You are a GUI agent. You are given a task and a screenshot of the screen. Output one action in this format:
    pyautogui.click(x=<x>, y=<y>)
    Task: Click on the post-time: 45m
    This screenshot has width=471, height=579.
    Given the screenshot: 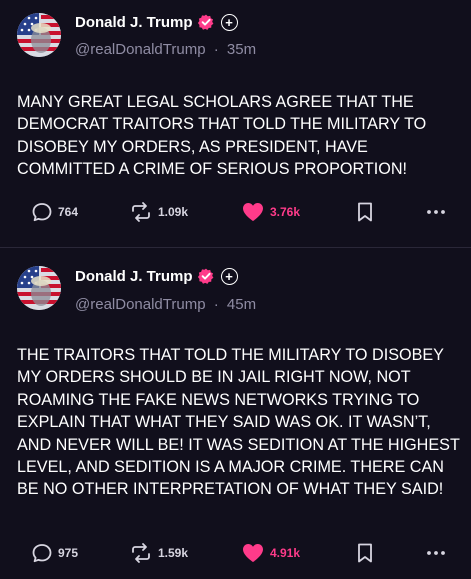 What is the action you would take?
    pyautogui.click(x=241, y=304)
    